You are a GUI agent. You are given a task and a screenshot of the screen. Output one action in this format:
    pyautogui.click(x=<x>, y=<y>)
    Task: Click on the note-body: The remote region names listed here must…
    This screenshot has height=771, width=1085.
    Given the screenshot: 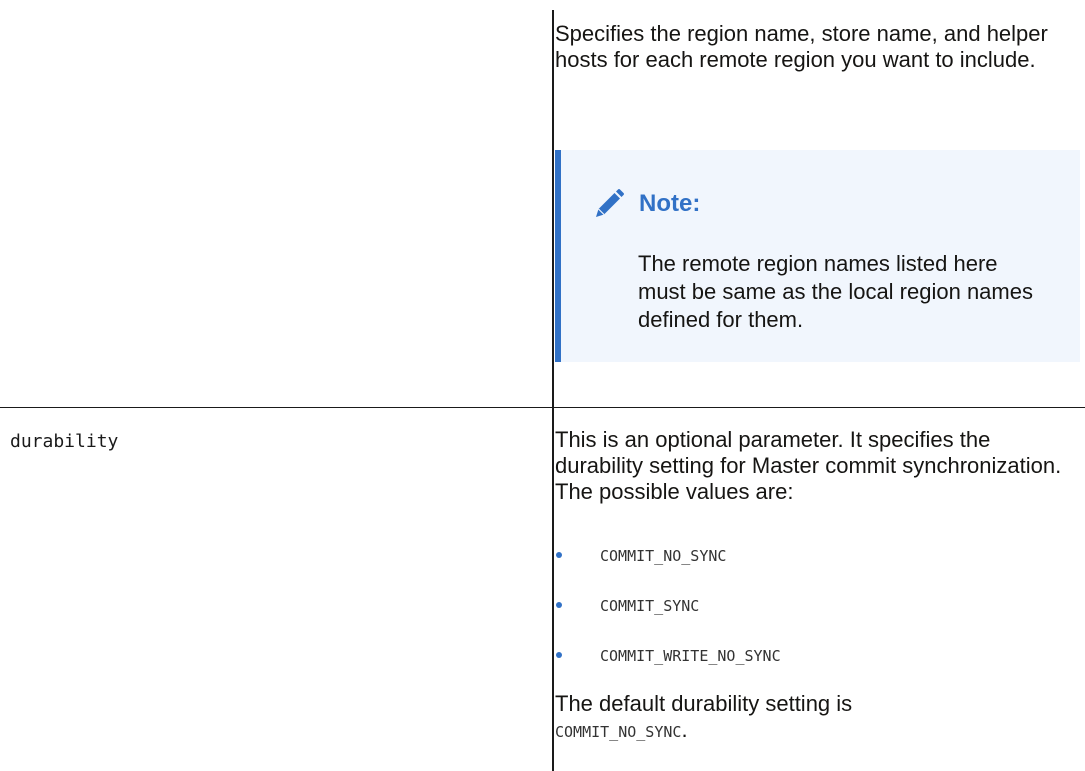 What is the action you would take?
    pyautogui.click(x=835, y=291)
    